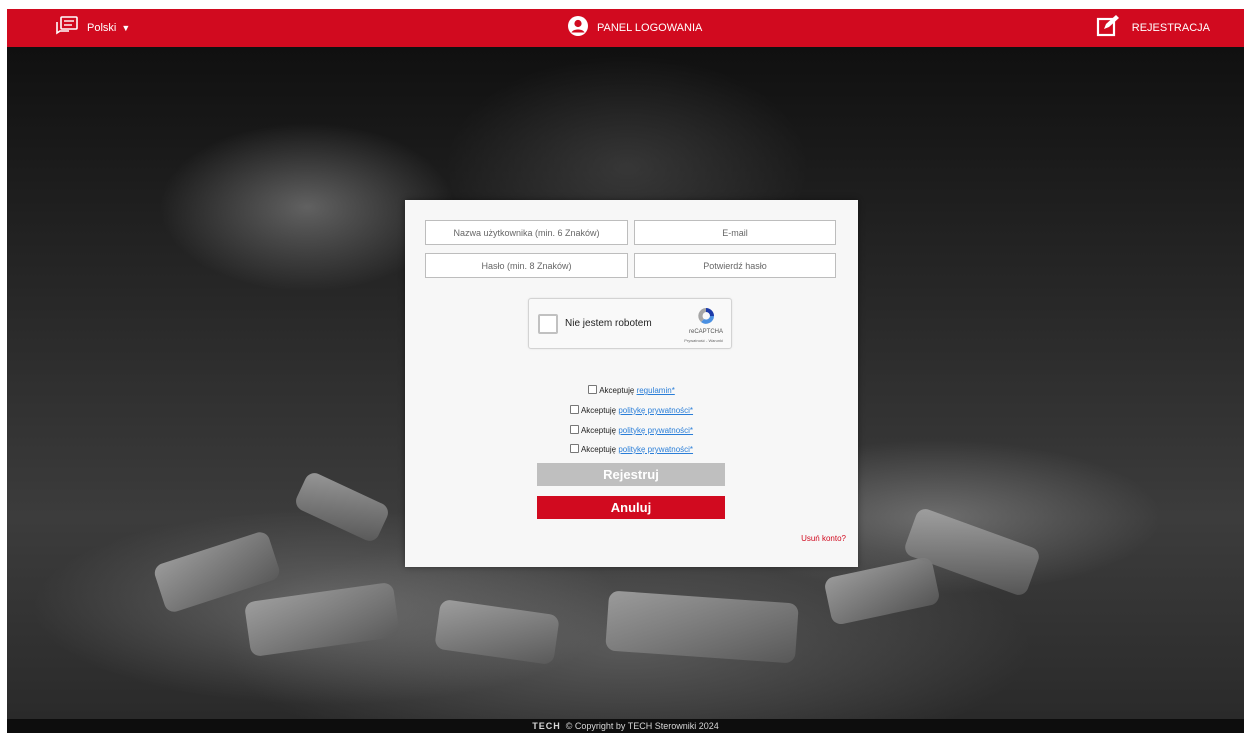 This screenshot has height=733, width=1244. I want to click on cancel-button: Anuluj, so click(631, 507).